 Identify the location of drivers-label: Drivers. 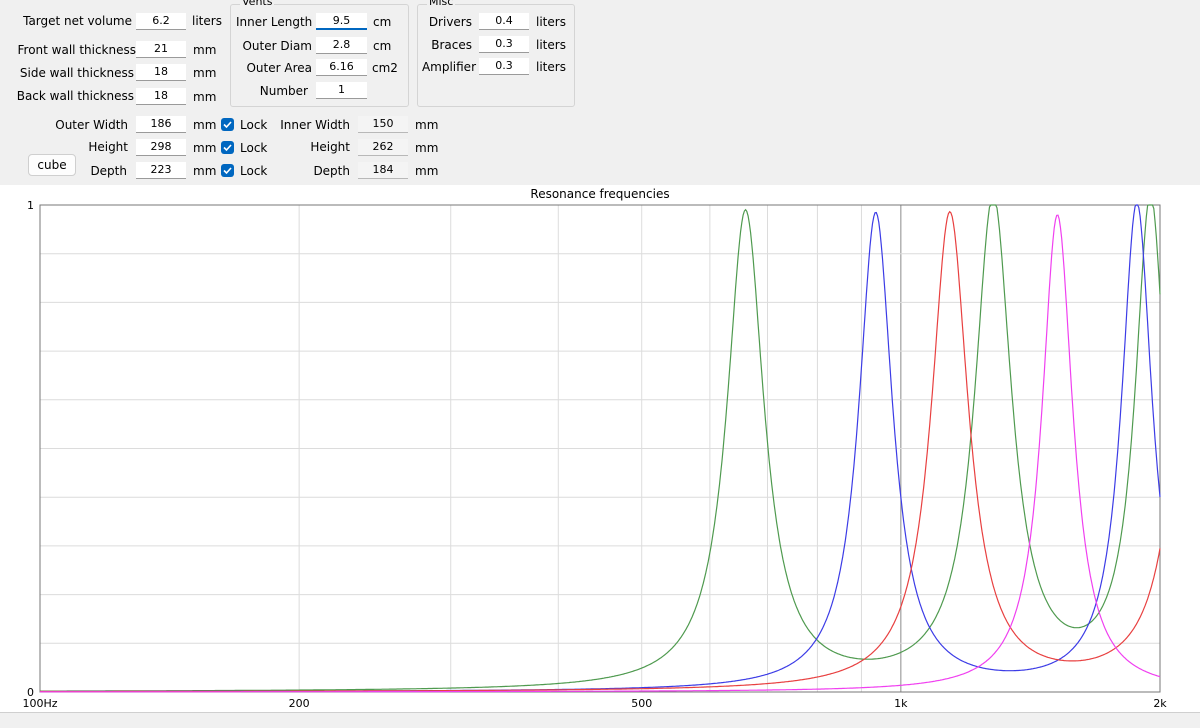
(450, 22).